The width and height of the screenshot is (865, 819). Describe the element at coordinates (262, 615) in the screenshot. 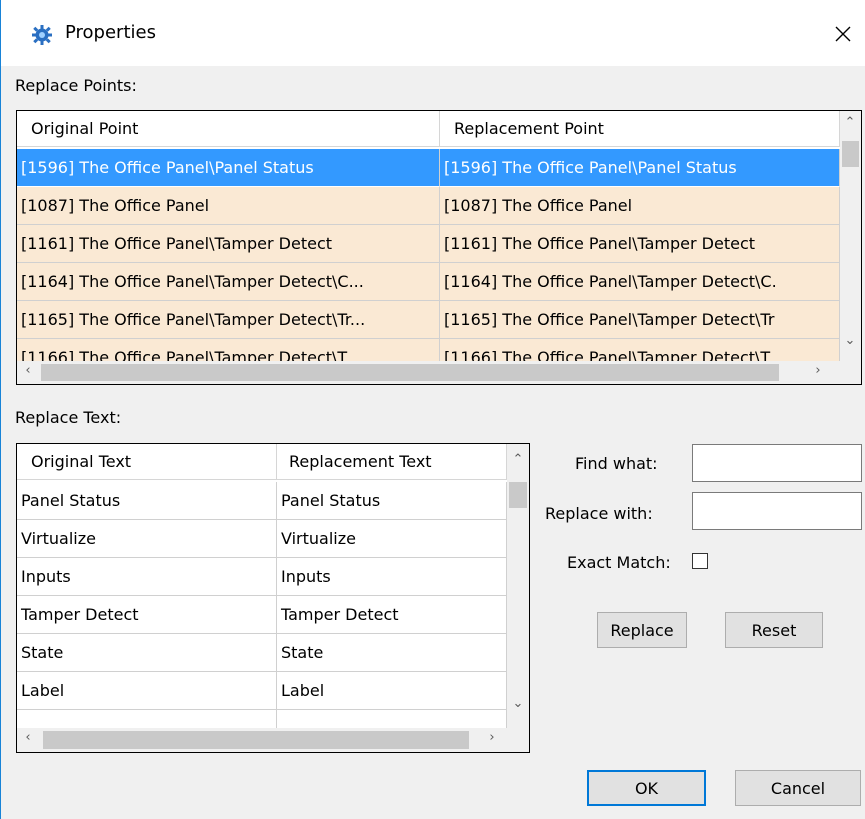

I see `table-row: Tamper Detect Tamper Detect` at that location.